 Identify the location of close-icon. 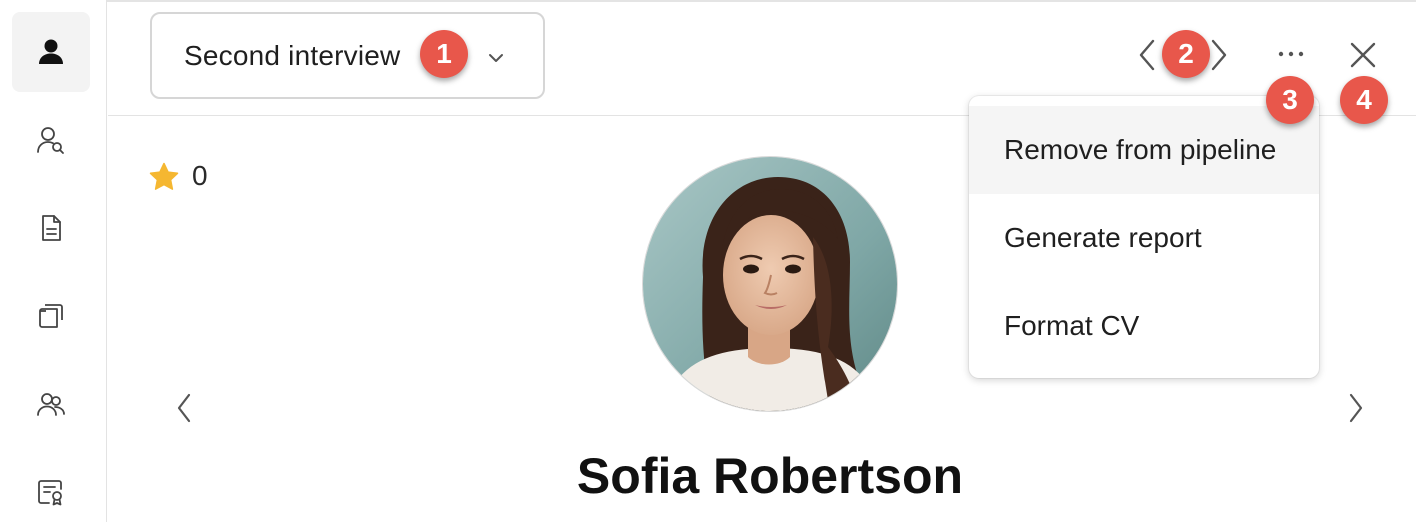
(1363, 55).